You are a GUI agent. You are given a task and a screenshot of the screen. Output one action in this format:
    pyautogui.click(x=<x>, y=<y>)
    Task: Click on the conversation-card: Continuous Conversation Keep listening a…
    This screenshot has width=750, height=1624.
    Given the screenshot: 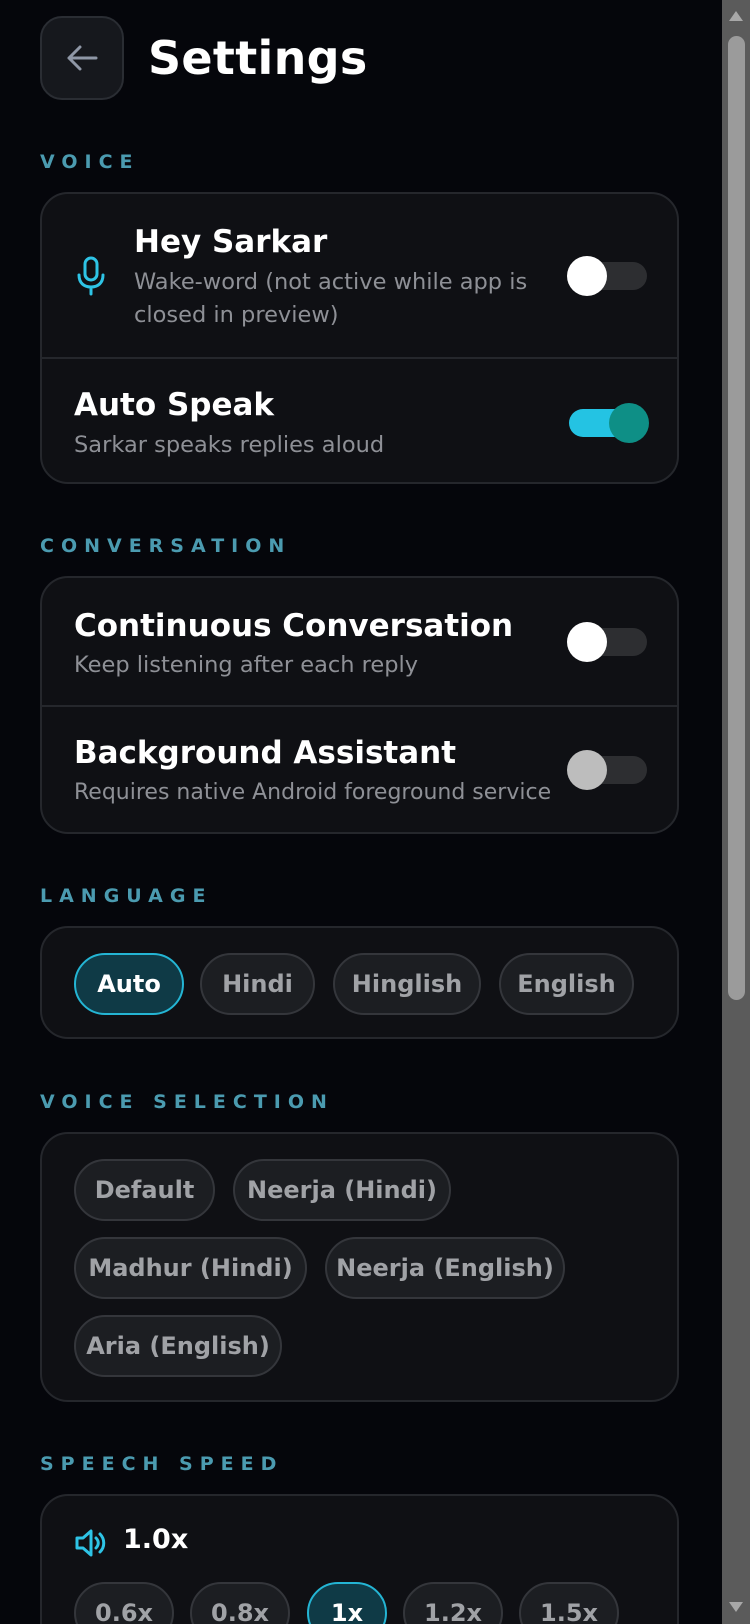 What is the action you would take?
    pyautogui.click(x=359, y=705)
    